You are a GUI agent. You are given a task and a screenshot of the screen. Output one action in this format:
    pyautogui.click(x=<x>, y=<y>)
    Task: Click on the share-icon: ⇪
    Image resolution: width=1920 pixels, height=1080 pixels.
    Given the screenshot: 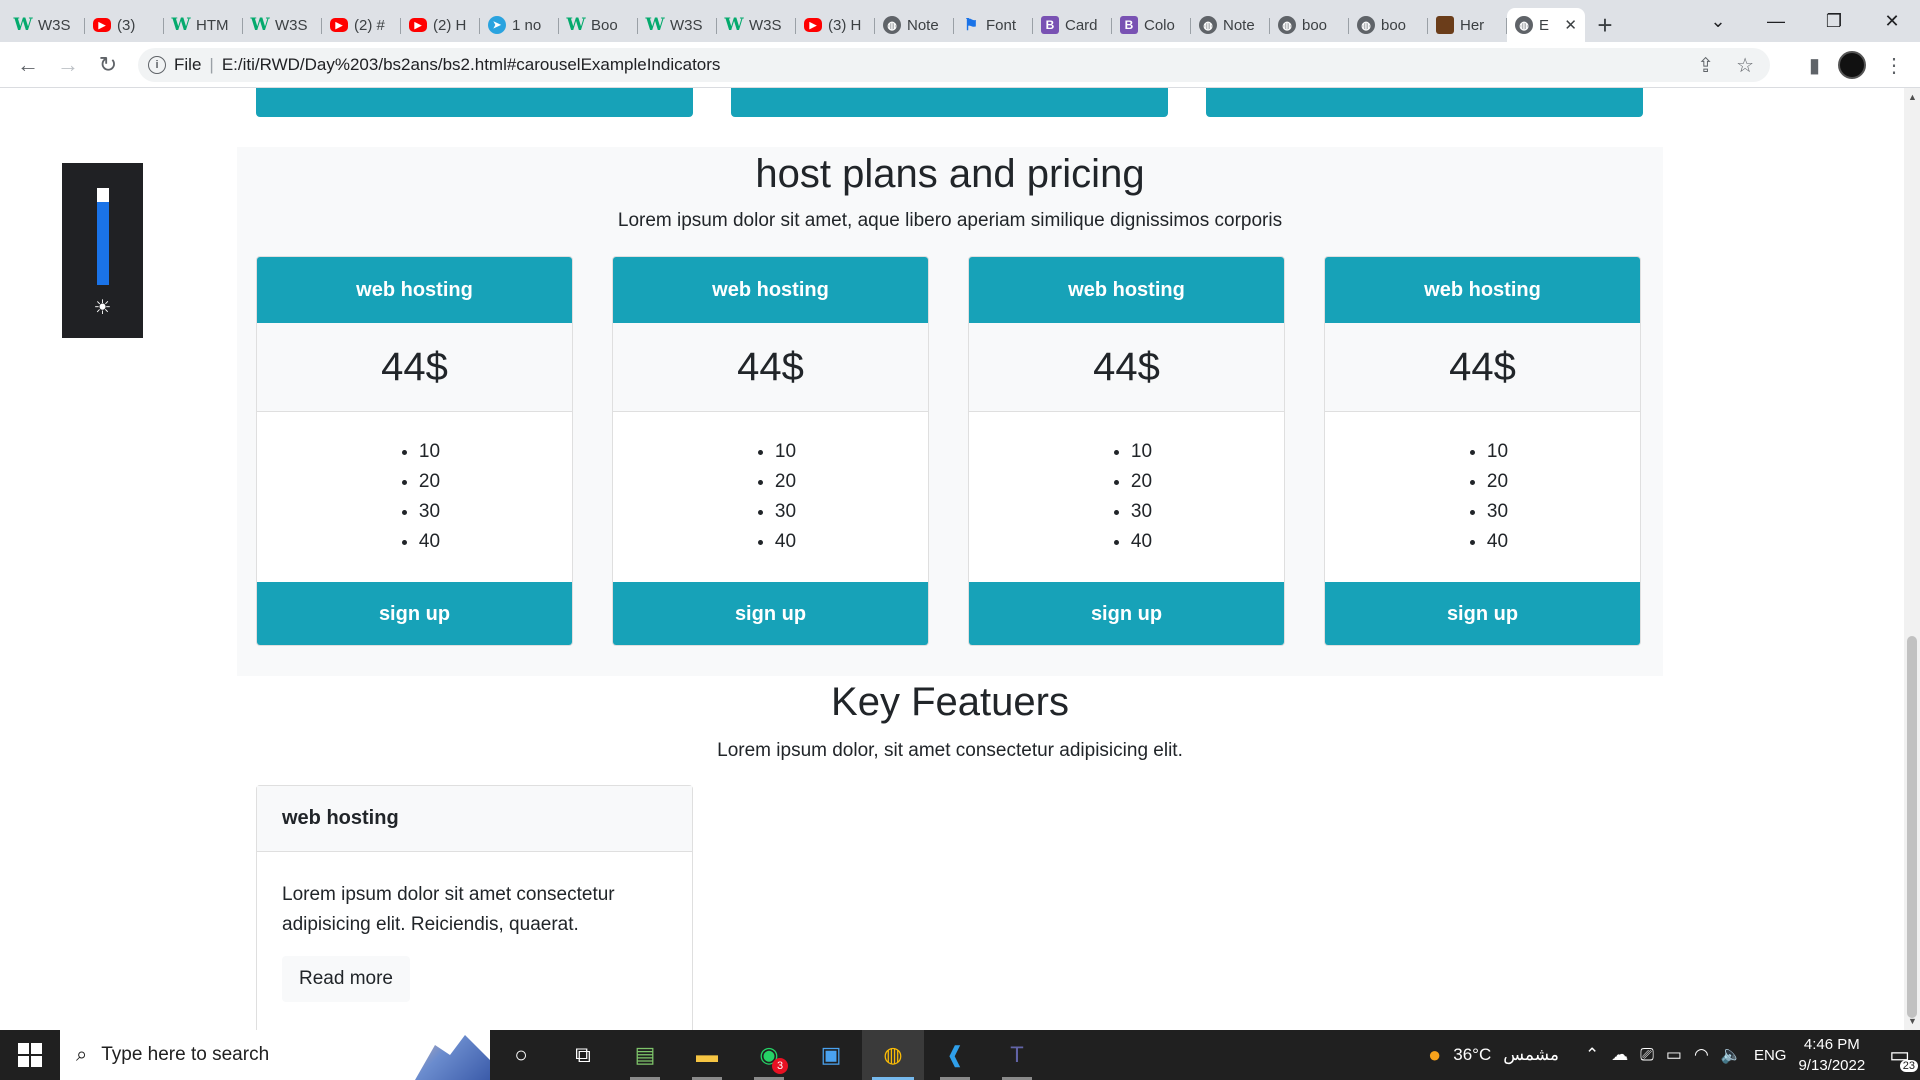 What is the action you would take?
    pyautogui.click(x=1705, y=65)
    